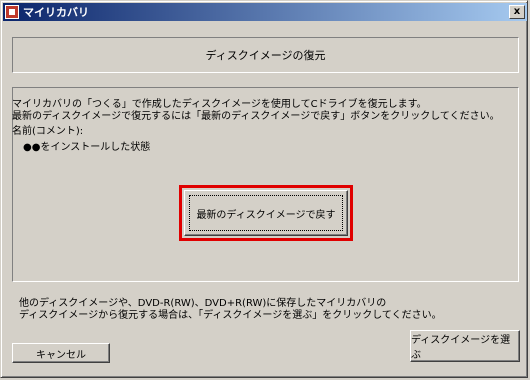 This screenshot has height=380, width=530. What do you see at coordinates (61, 353) in the screenshot?
I see `cancel-button: キャンセル` at bounding box center [61, 353].